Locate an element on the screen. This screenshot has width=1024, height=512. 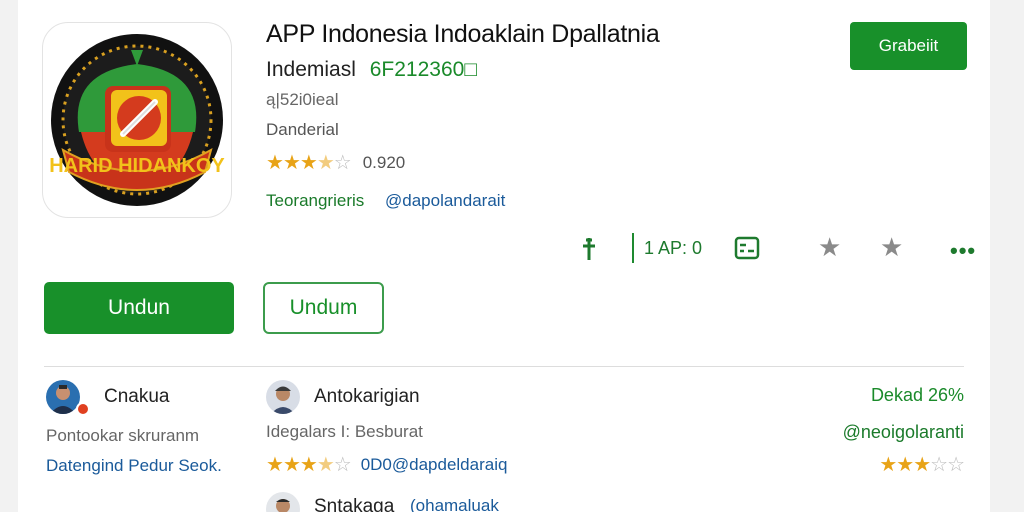
verified-badge-icon is located at coordinates (83, 409).